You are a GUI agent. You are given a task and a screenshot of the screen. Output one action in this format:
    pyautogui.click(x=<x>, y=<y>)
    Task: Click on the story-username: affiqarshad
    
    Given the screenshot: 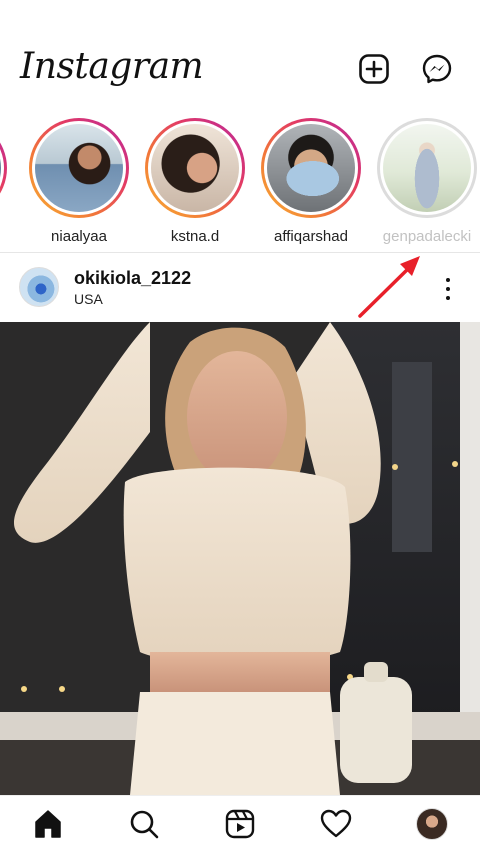 What is the action you would take?
    pyautogui.click(x=311, y=236)
    